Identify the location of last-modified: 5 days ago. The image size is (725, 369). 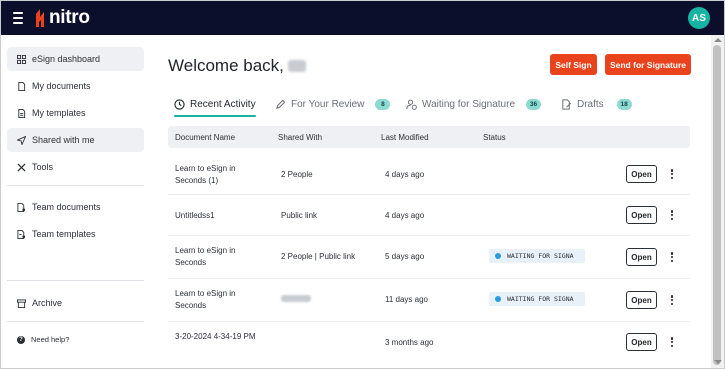
(405, 256).